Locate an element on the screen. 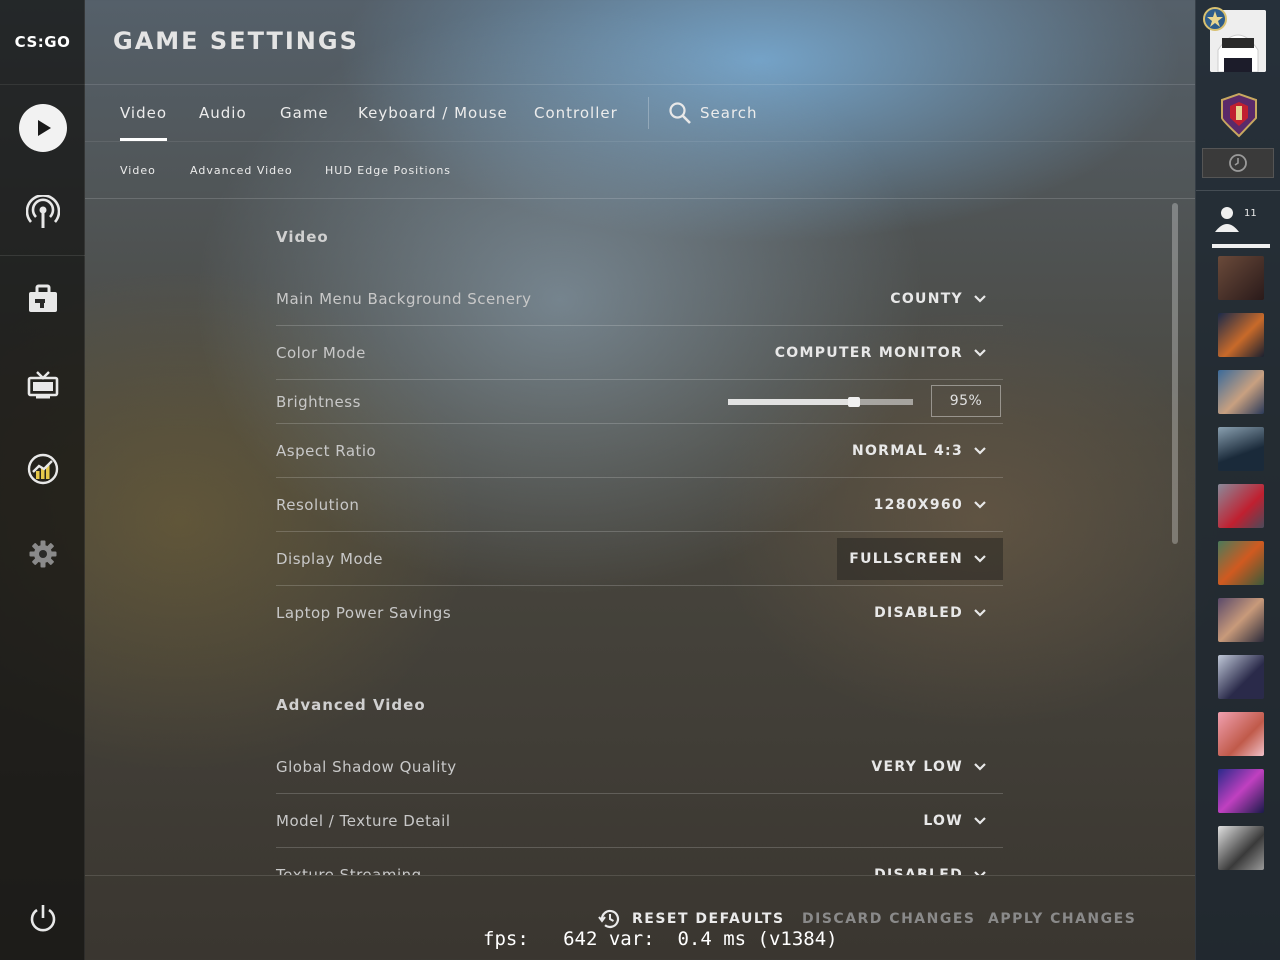 The height and width of the screenshot is (960, 1280). brightness-slider is located at coordinates (820, 402).